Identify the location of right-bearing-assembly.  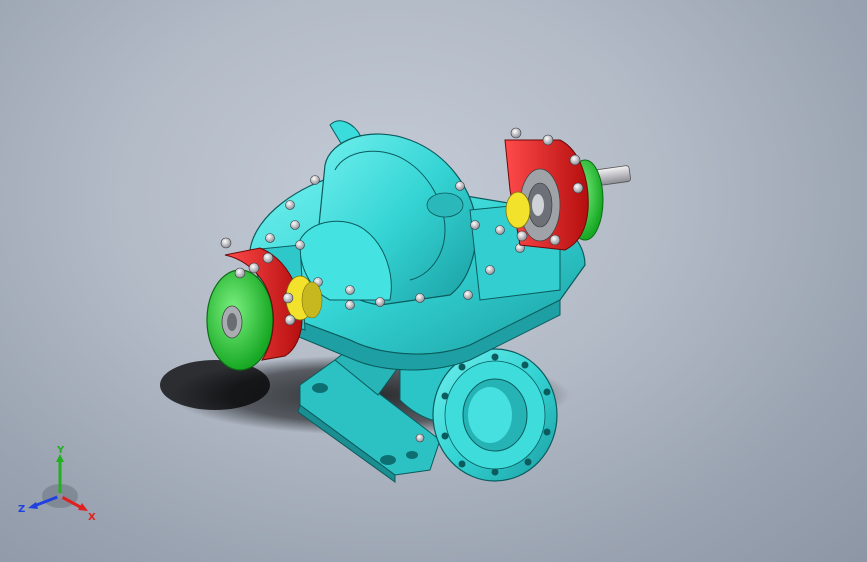
(567, 189).